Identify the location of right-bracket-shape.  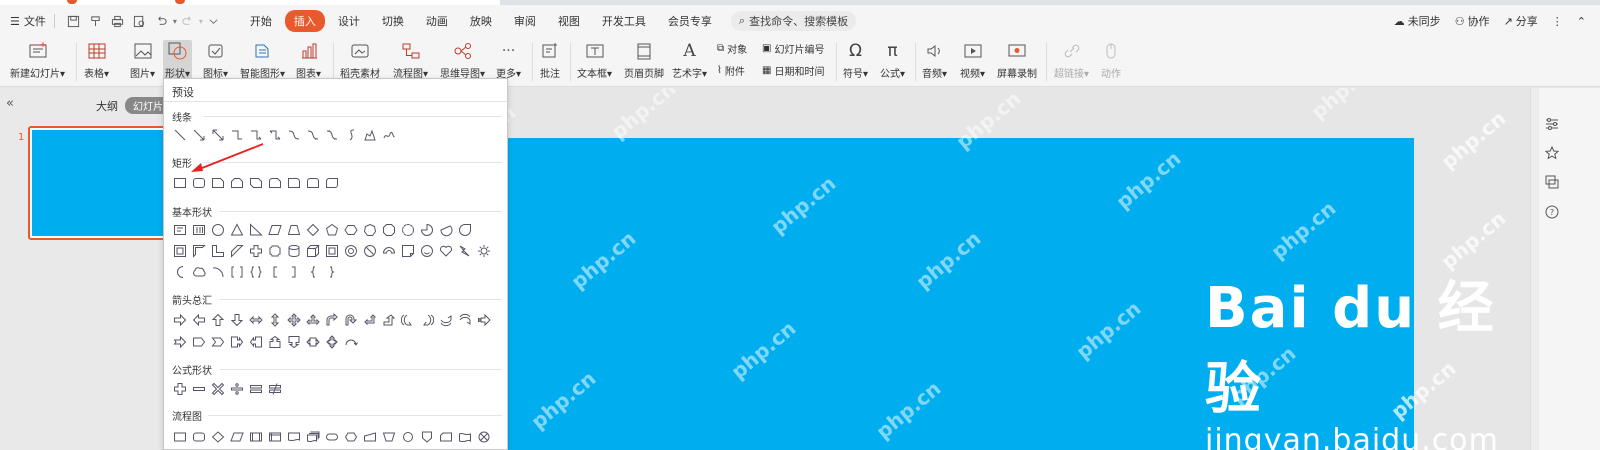
(294, 272).